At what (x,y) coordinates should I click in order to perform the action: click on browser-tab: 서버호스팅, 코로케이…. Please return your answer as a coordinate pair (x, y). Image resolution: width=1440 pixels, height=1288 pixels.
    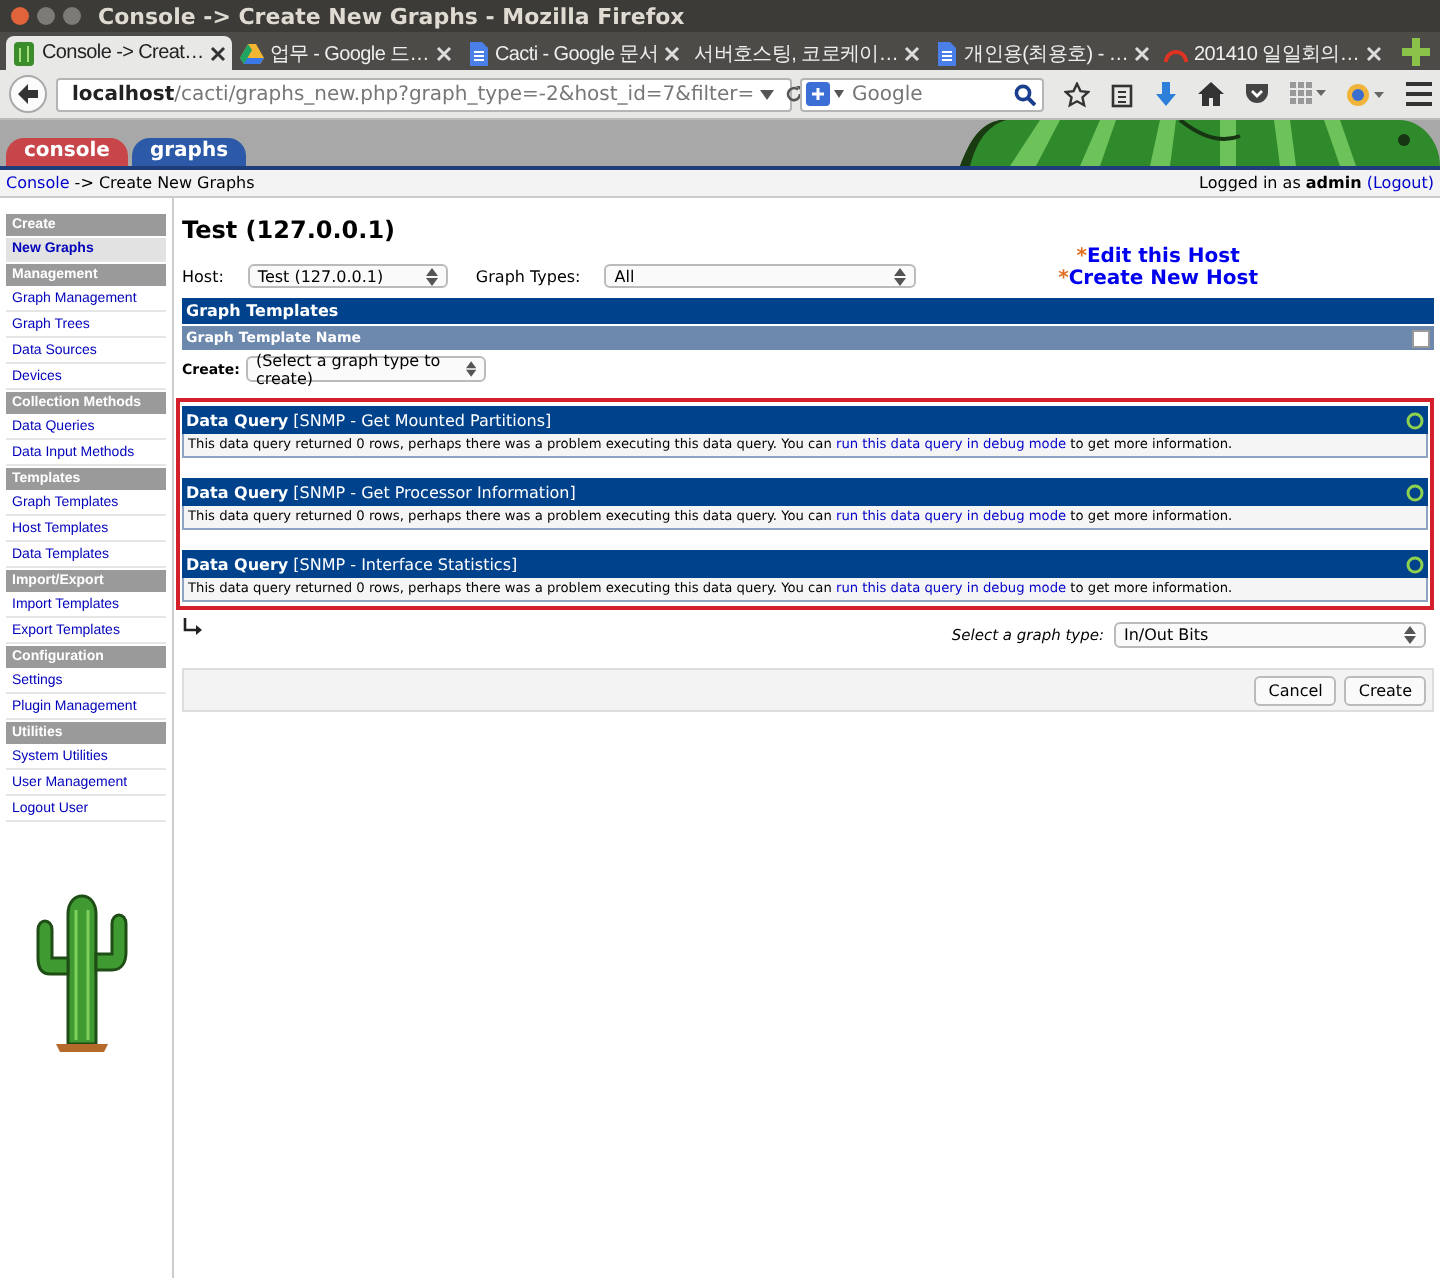
    Looking at the image, I should click on (807, 53).